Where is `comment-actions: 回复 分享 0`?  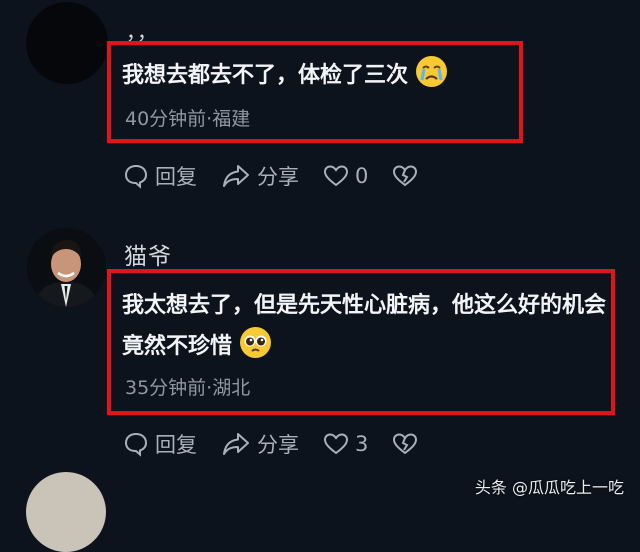 comment-actions: 回复 分享 0 is located at coordinates (285, 176).